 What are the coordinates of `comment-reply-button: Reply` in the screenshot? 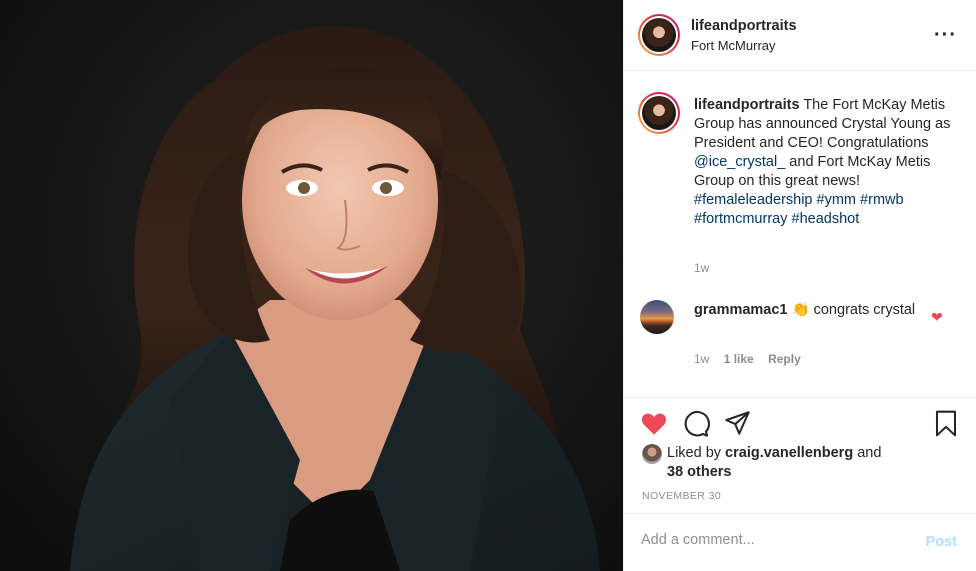 It's located at (784, 359).